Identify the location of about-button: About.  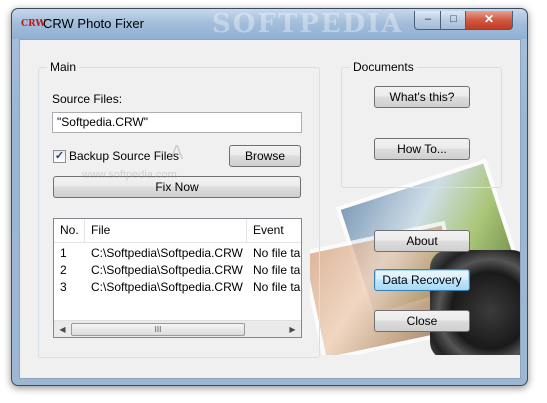
(422, 241).